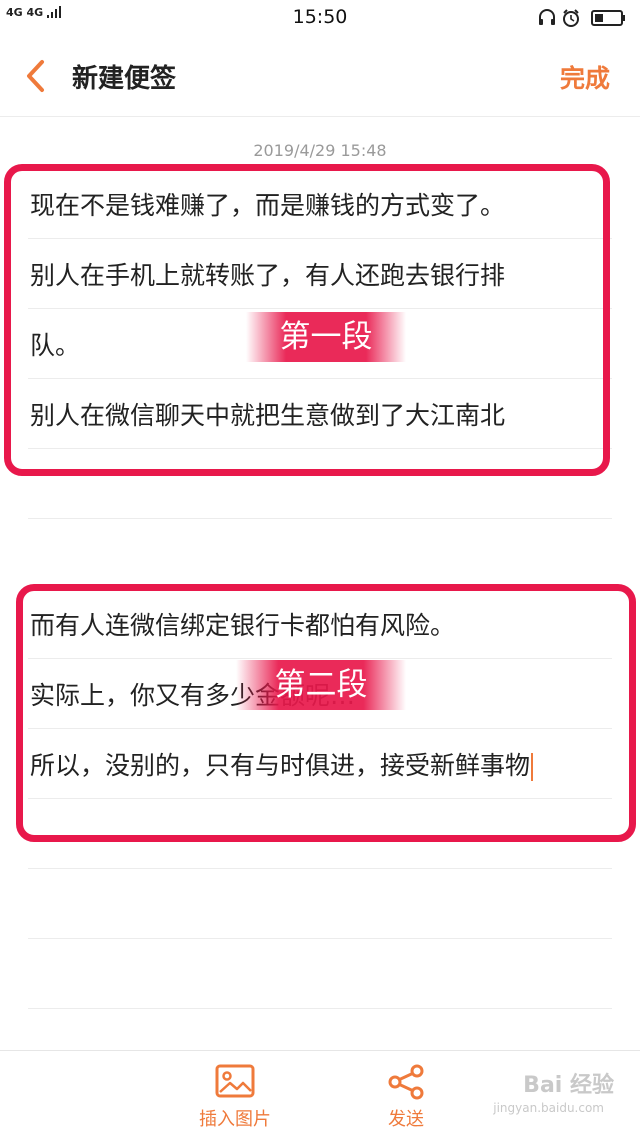 The height and width of the screenshot is (1139, 640). Describe the element at coordinates (583, 18) in the screenshot. I see `status-icons` at that location.